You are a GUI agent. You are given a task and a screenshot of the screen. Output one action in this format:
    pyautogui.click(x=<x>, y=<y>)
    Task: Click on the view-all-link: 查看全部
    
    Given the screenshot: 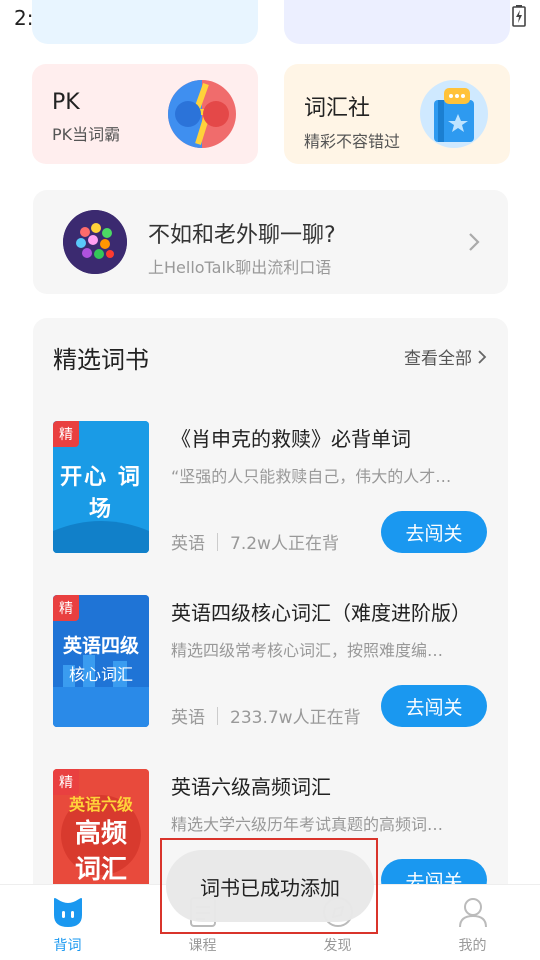 What is the action you would take?
    pyautogui.click(x=446, y=356)
    